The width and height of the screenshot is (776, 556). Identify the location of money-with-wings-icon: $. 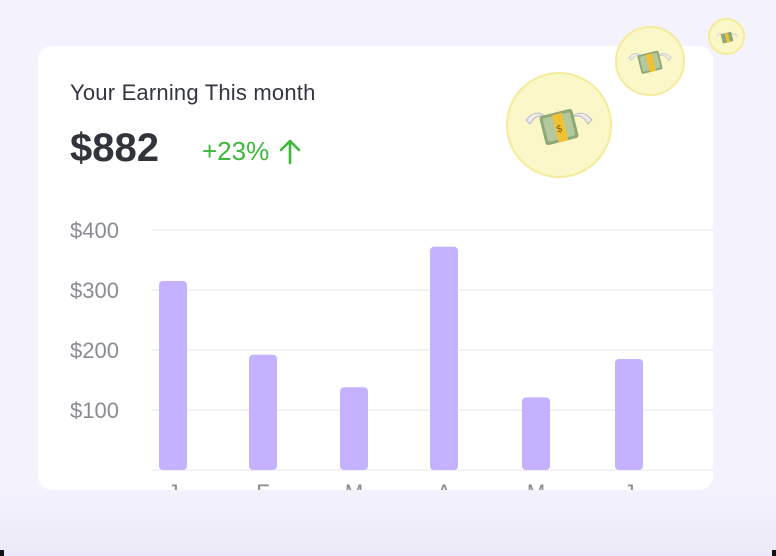
(559, 125).